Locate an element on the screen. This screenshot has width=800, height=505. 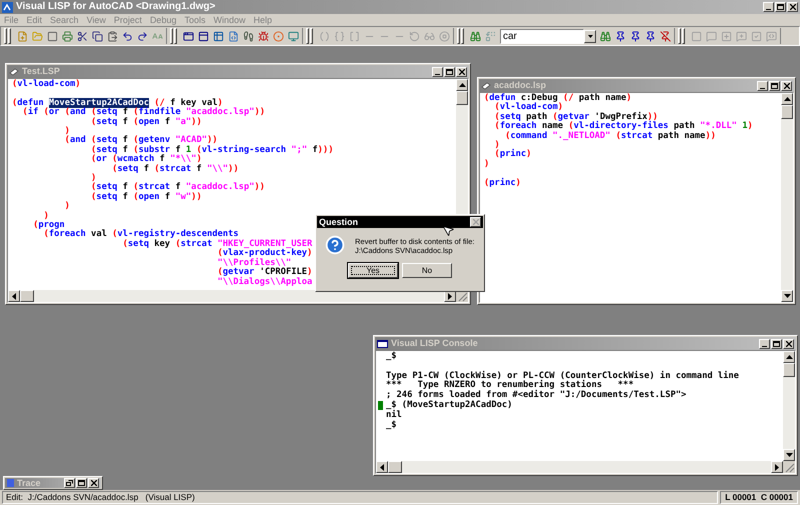
scroll-right-button is located at coordinates (777, 467).